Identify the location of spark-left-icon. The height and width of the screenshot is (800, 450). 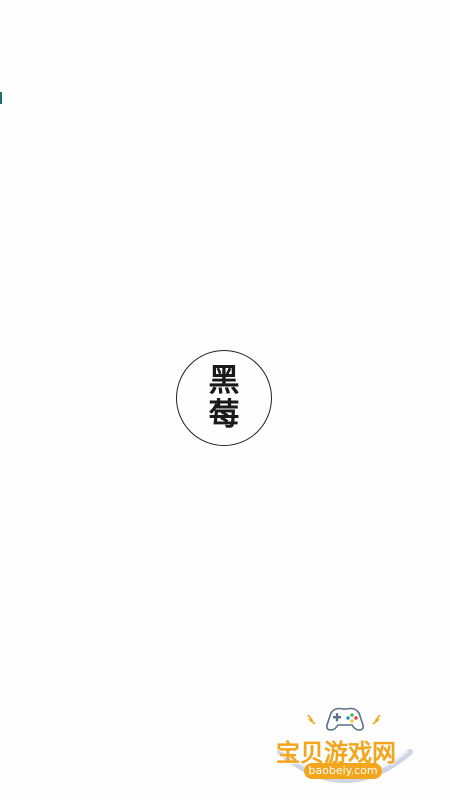
(311, 719).